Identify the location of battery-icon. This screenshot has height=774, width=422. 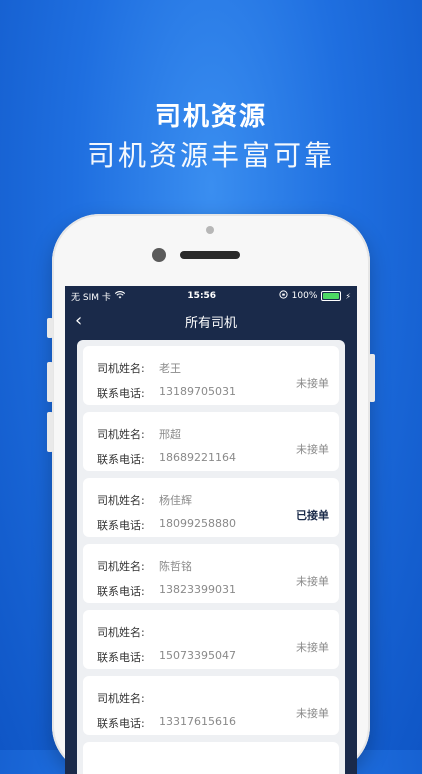
(331, 296).